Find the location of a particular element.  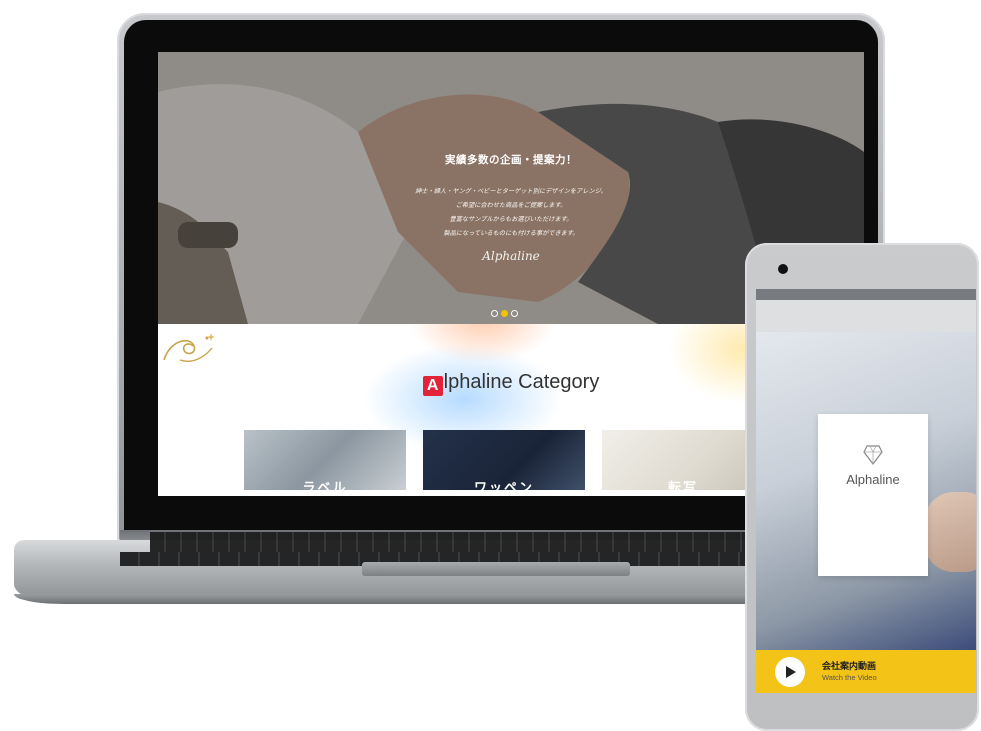

tshirt-photo: Alphaline is located at coordinates (873, 495).